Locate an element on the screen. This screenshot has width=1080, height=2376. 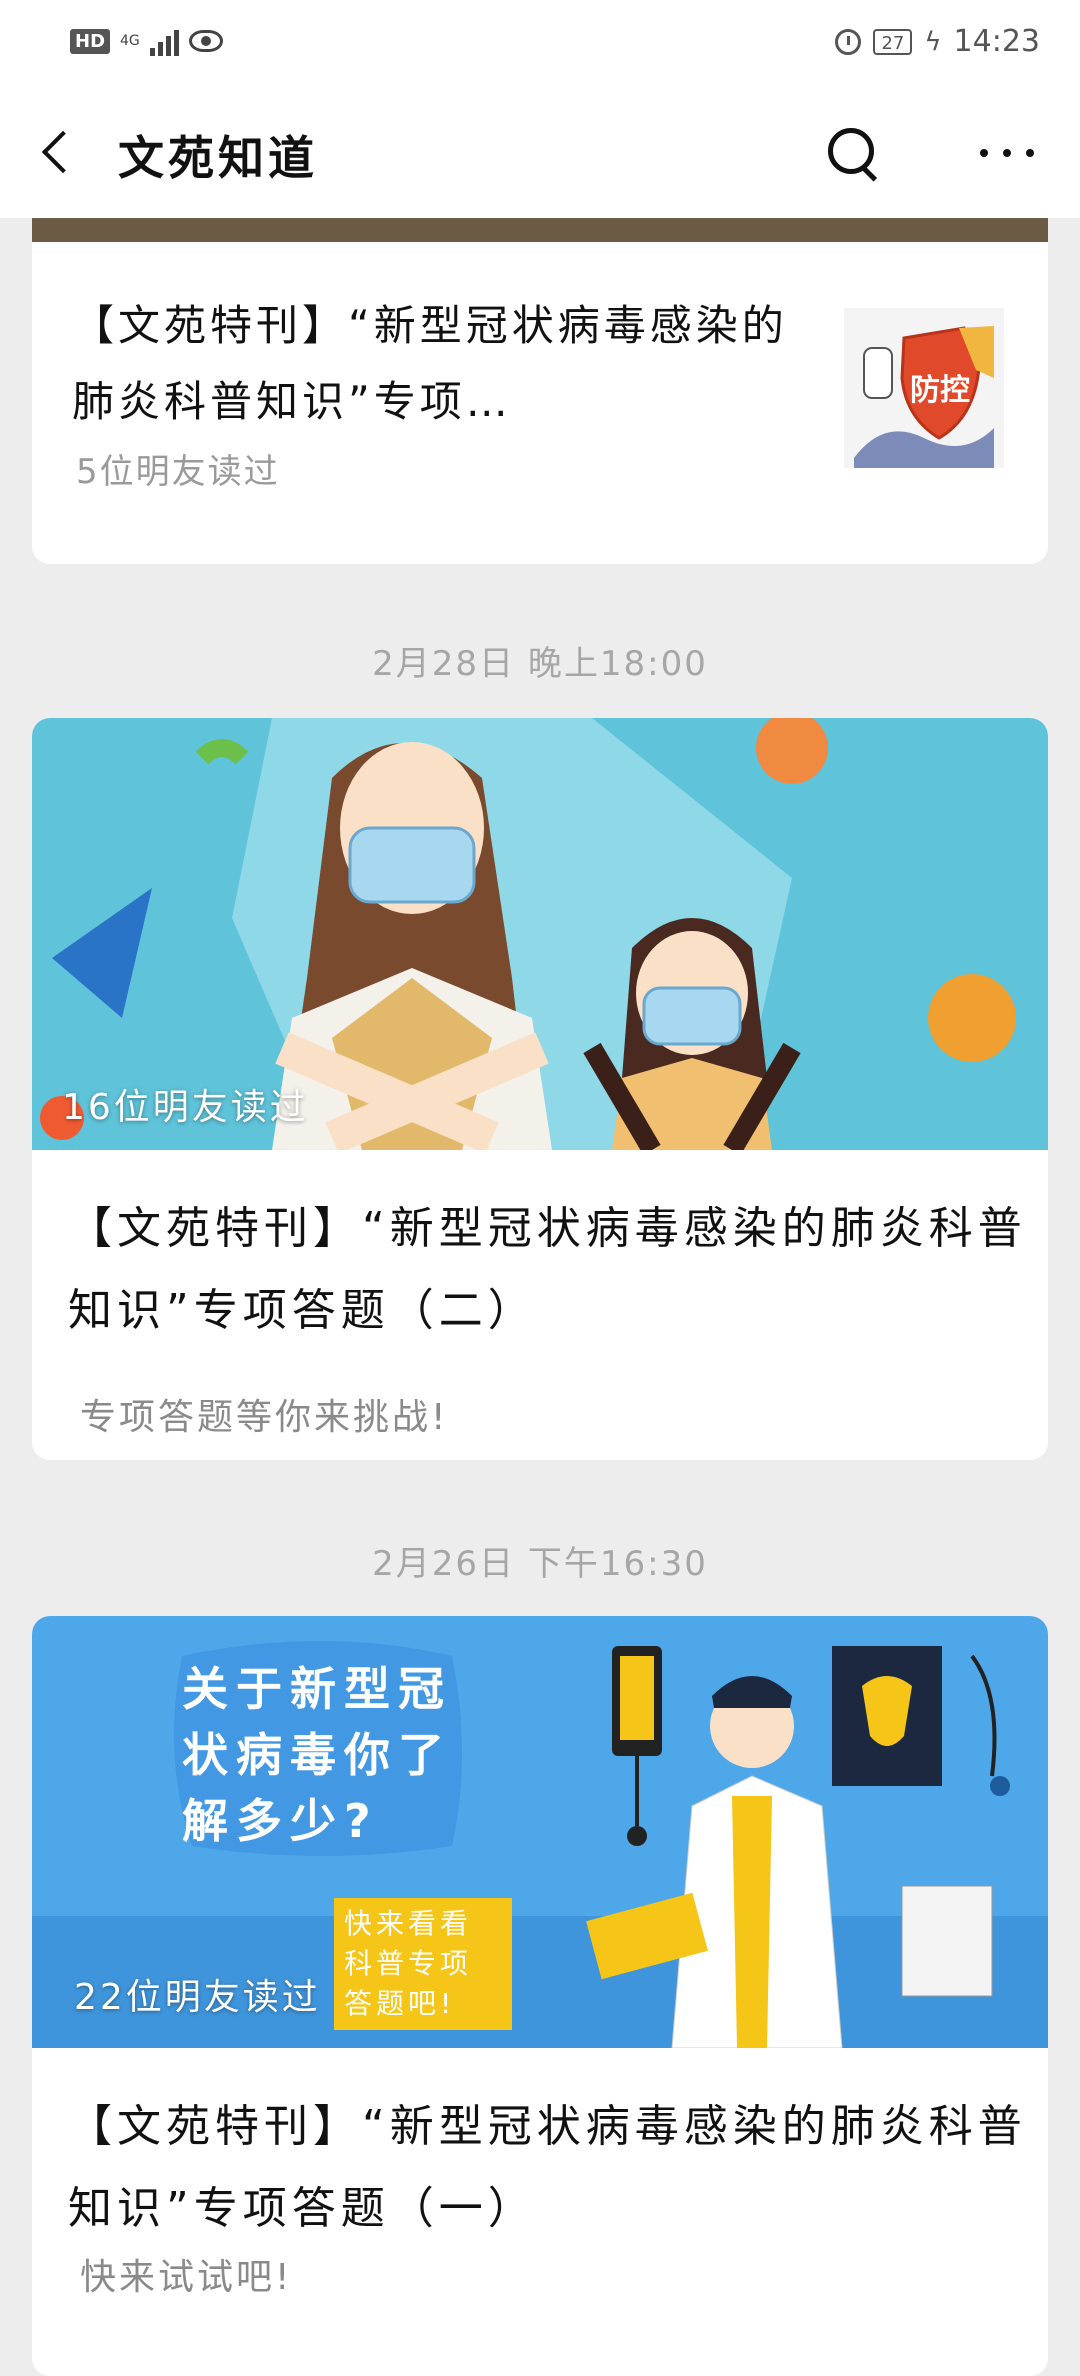
search-button is located at coordinates (853, 153).